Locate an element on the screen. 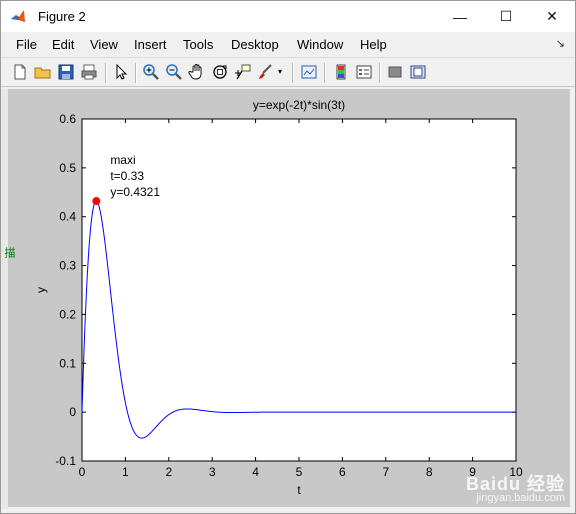  watermark-url: jingyan.baidu.com is located at coordinates (520, 498).